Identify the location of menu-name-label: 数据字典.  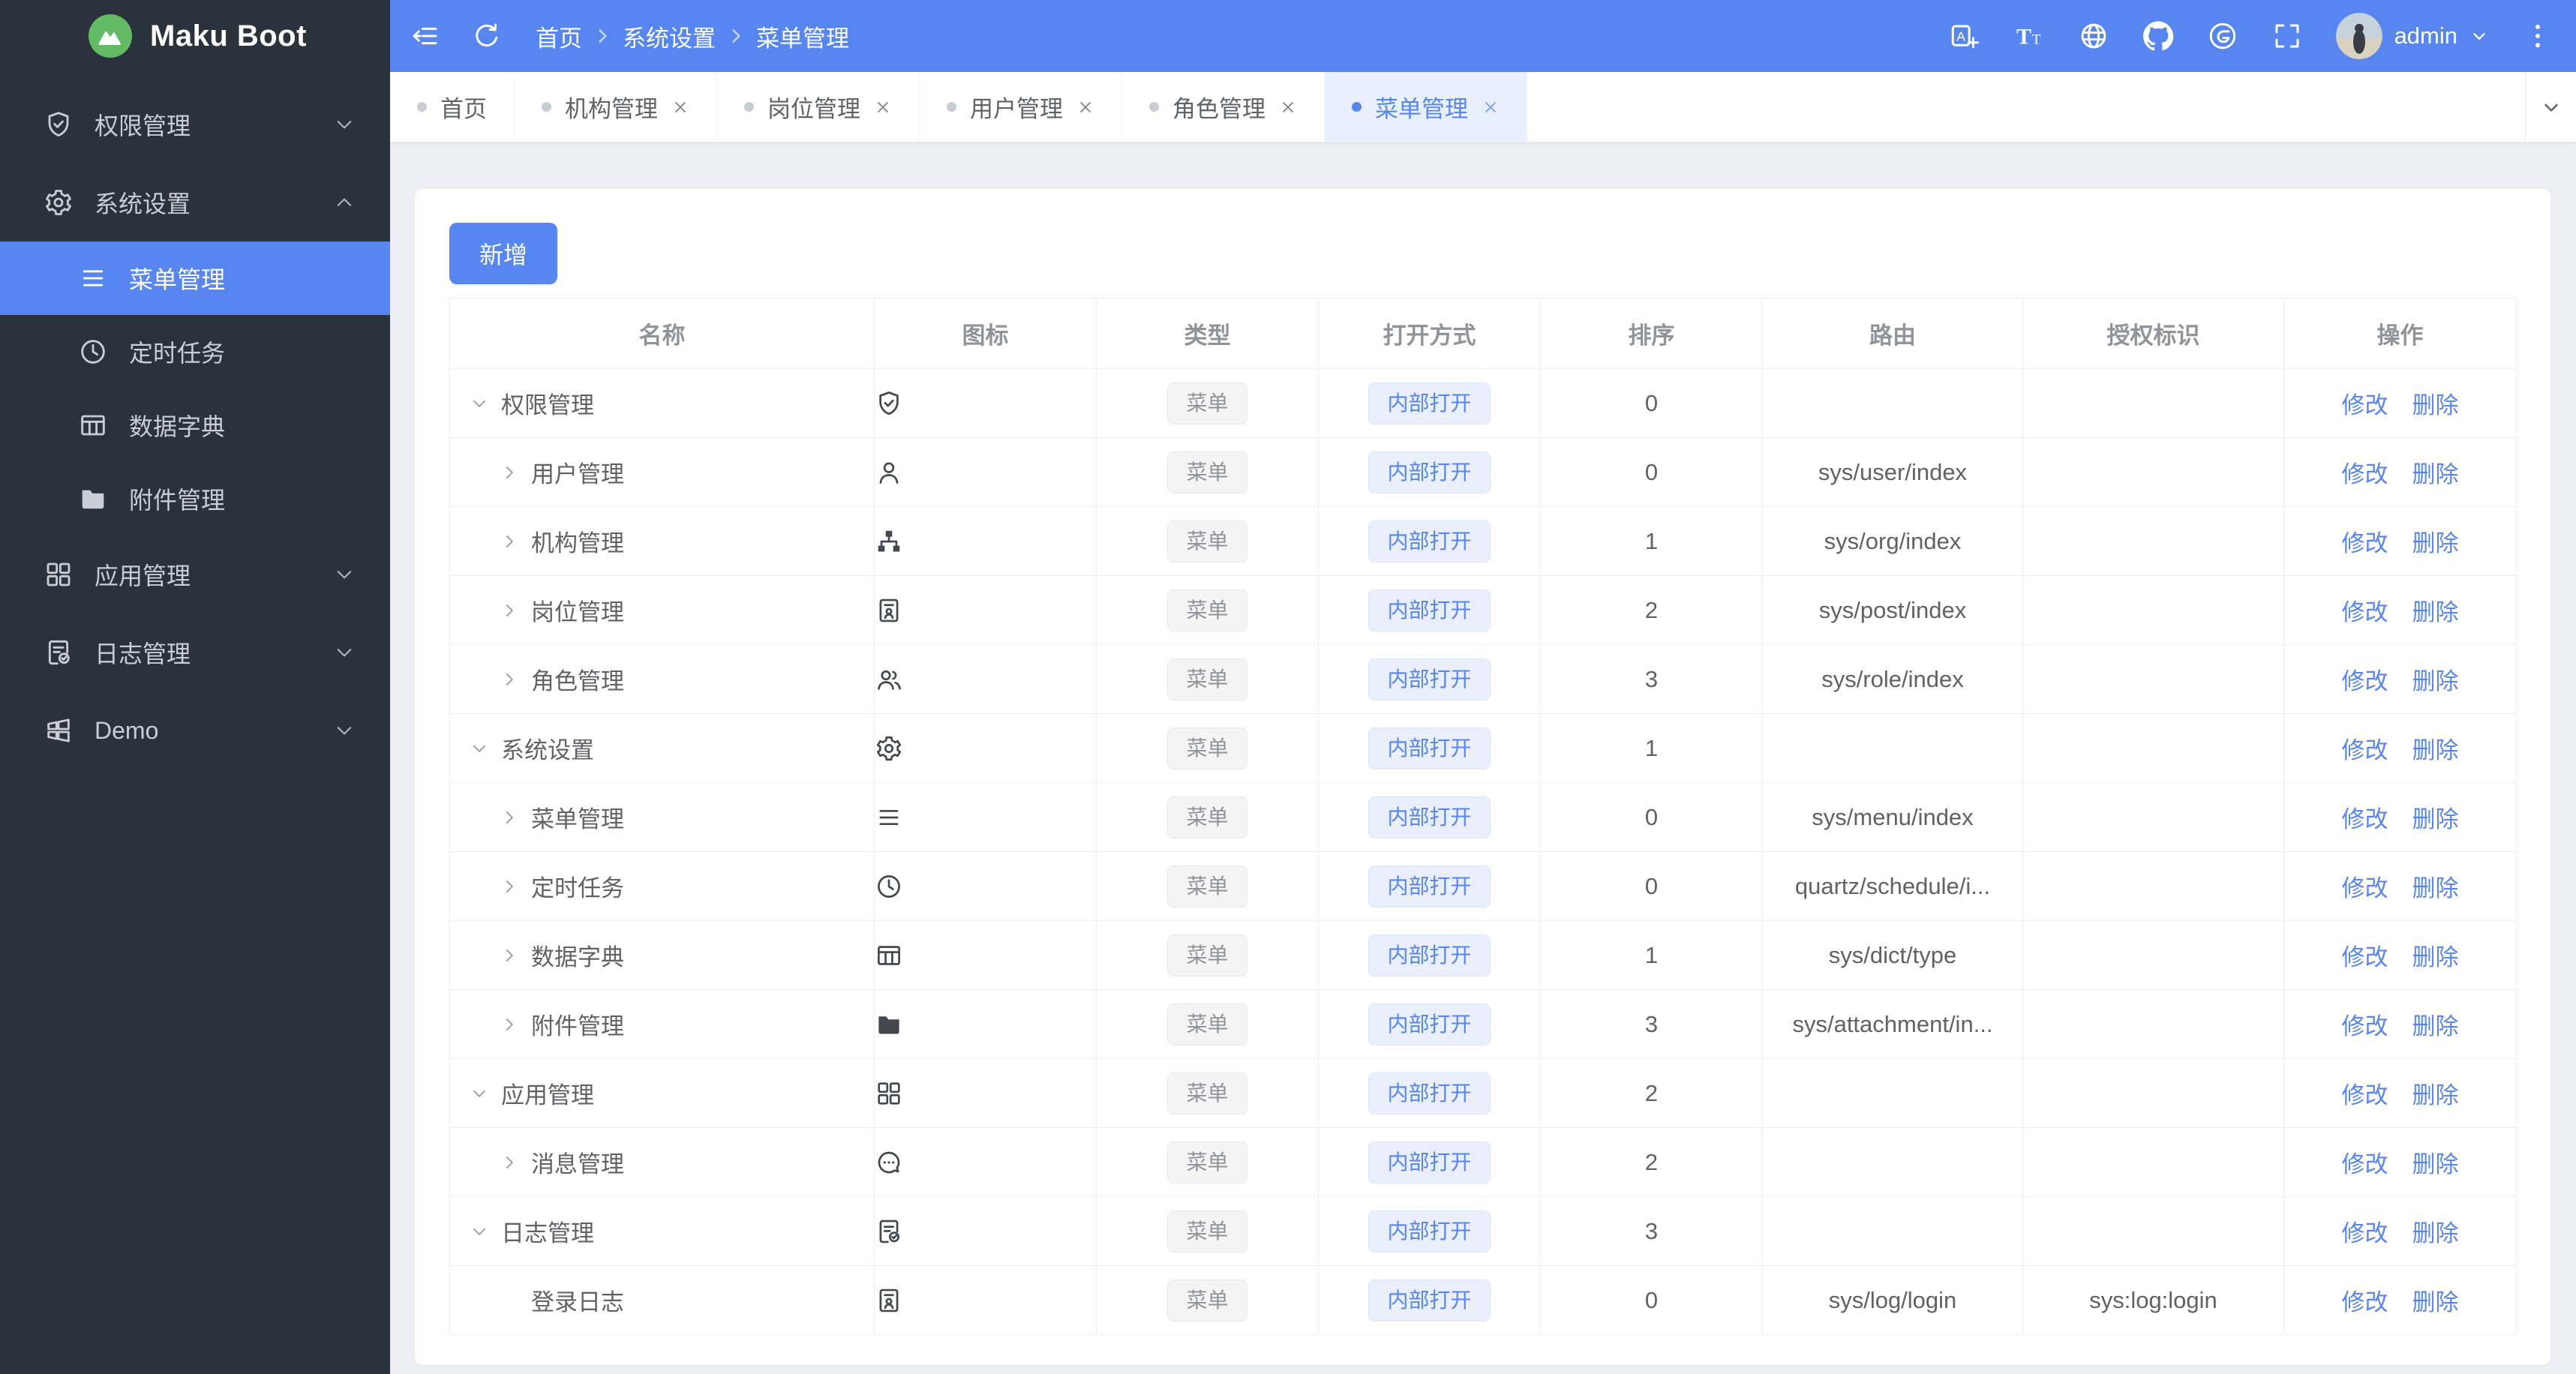
(577, 957).